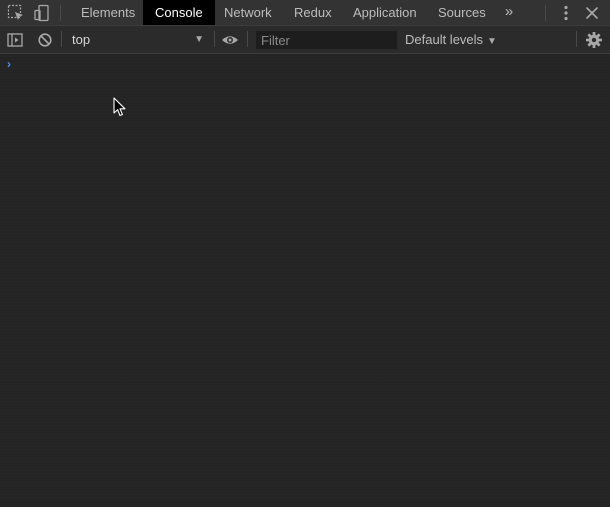 The height and width of the screenshot is (507, 610). I want to click on mouse-pointer-icon, so click(120, 107).